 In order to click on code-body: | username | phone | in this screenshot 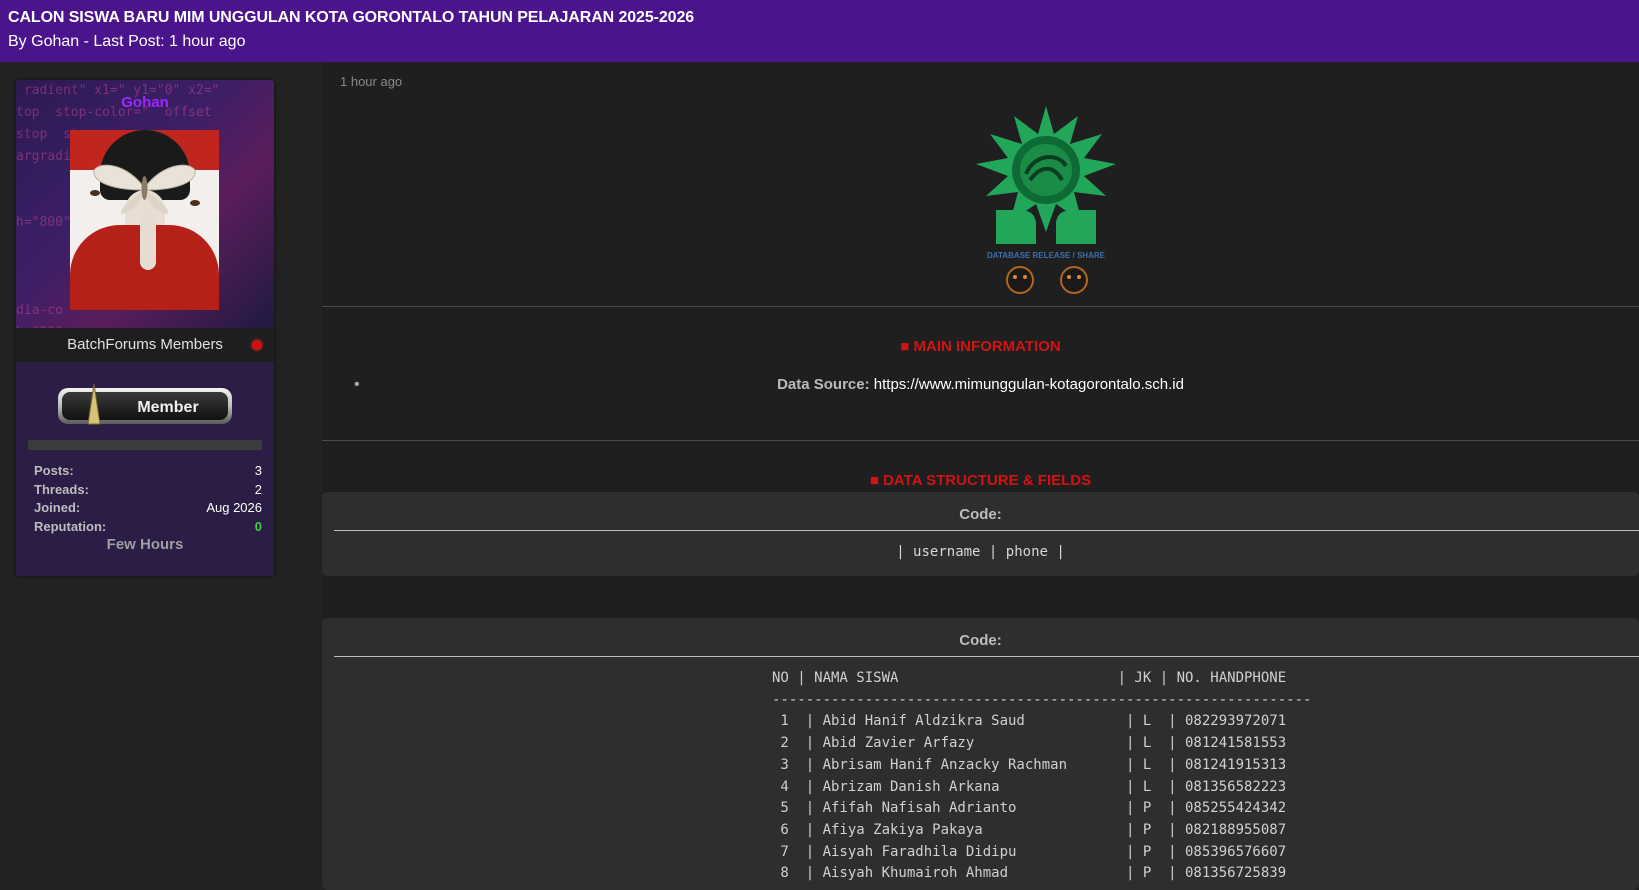, I will do `click(980, 552)`.